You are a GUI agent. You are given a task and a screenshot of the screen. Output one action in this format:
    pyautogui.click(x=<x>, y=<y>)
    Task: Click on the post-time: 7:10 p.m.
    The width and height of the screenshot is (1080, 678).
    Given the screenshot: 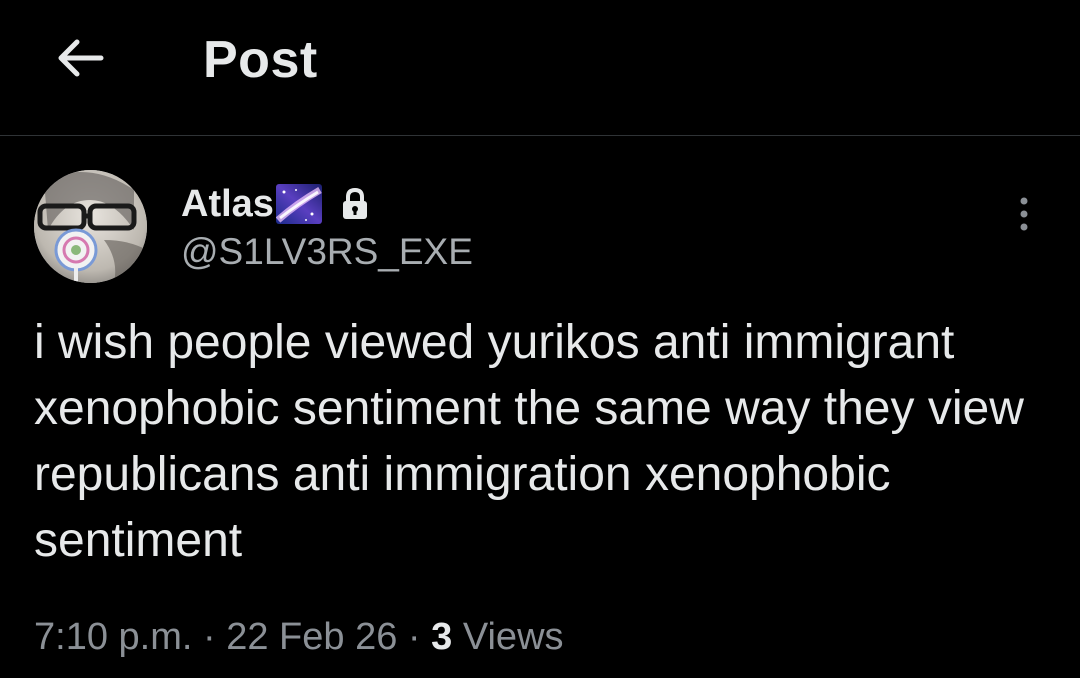 What is the action you would take?
    pyautogui.click(x=113, y=637)
    